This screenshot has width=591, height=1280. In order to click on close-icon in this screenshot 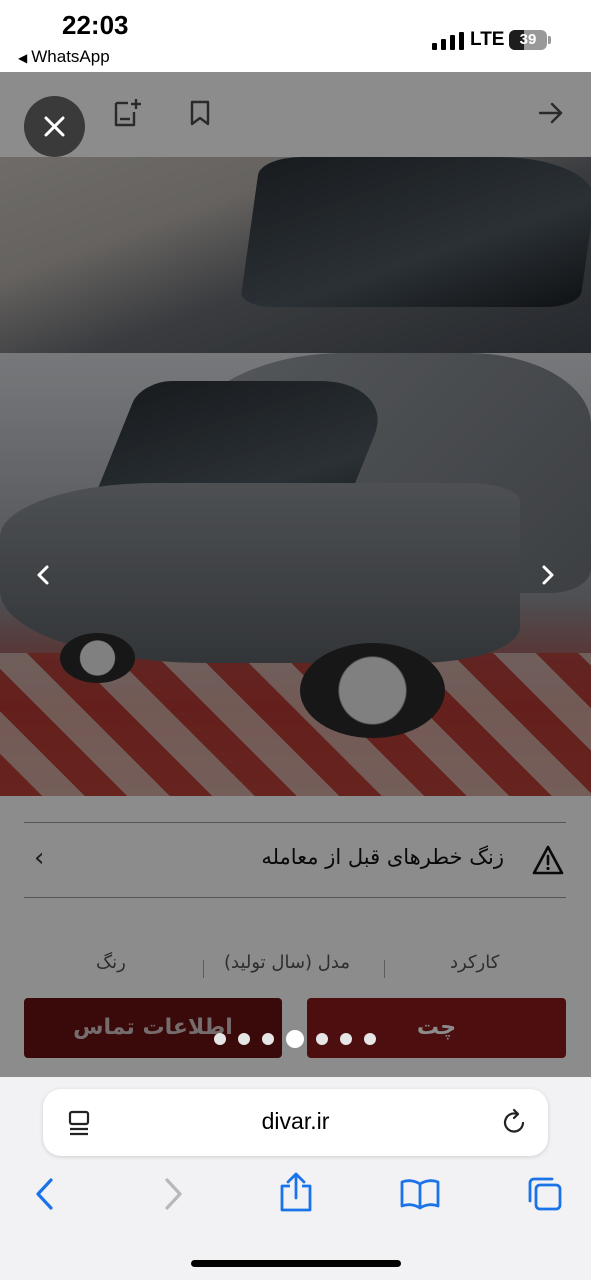, I will do `click(54, 126)`.